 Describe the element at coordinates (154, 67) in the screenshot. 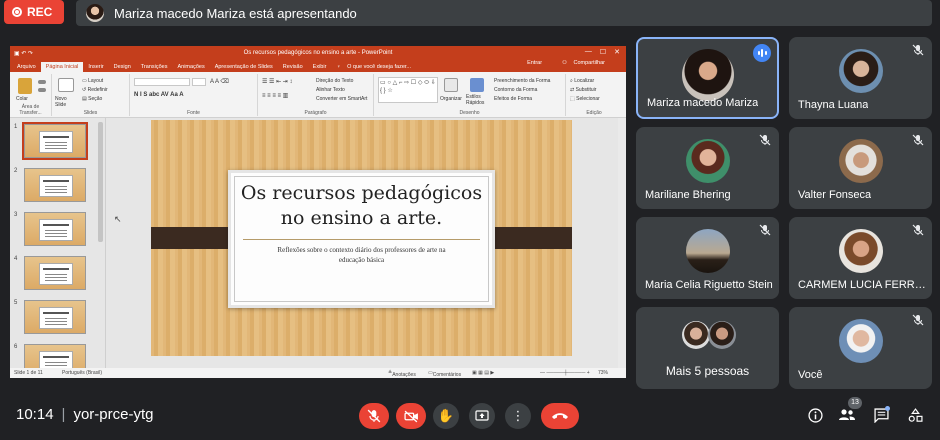

I see `ppt-tab: Transições` at that location.